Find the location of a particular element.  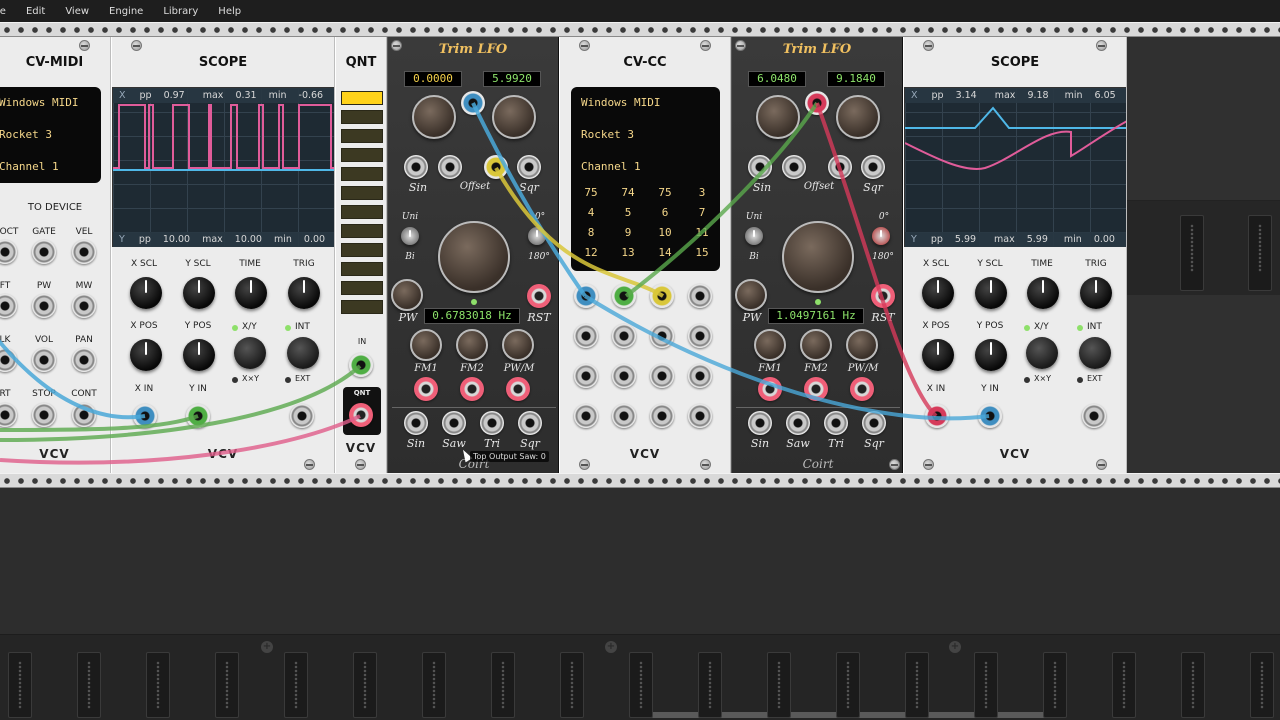

cc-number: 13 is located at coordinates (628, 253).